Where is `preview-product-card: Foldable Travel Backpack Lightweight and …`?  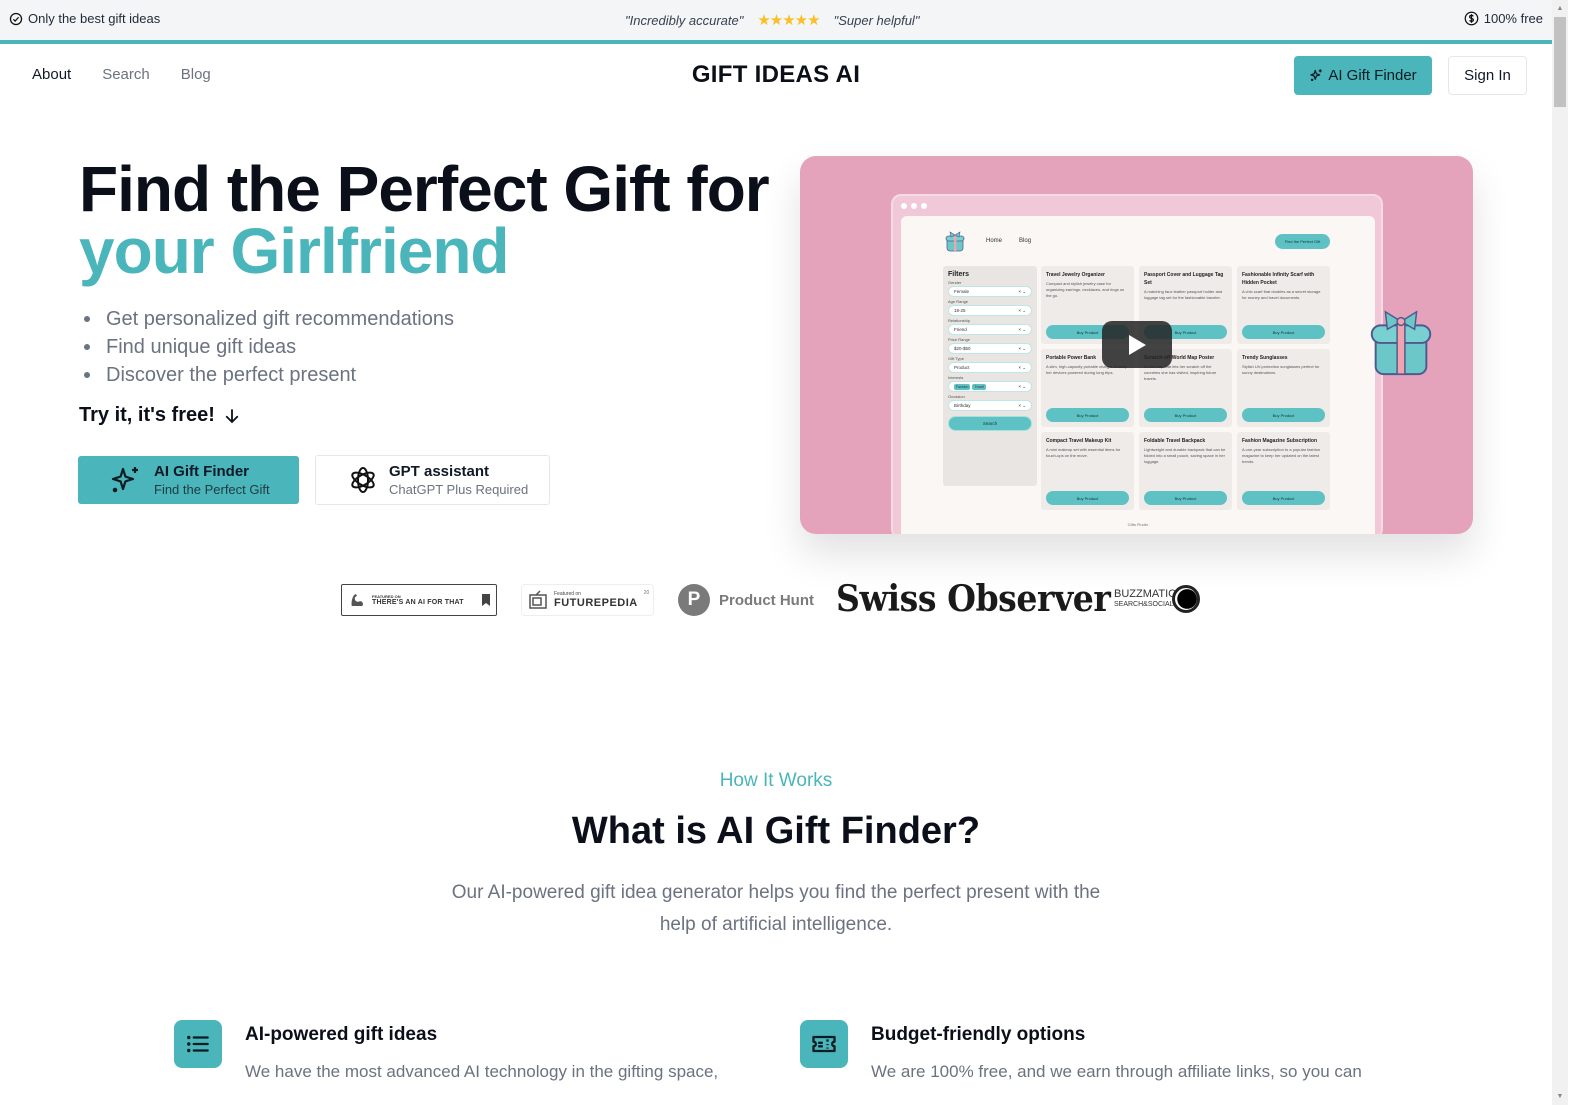 preview-product-card: Foldable Travel Backpack Lightweight and … is located at coordinates (1185, 471).